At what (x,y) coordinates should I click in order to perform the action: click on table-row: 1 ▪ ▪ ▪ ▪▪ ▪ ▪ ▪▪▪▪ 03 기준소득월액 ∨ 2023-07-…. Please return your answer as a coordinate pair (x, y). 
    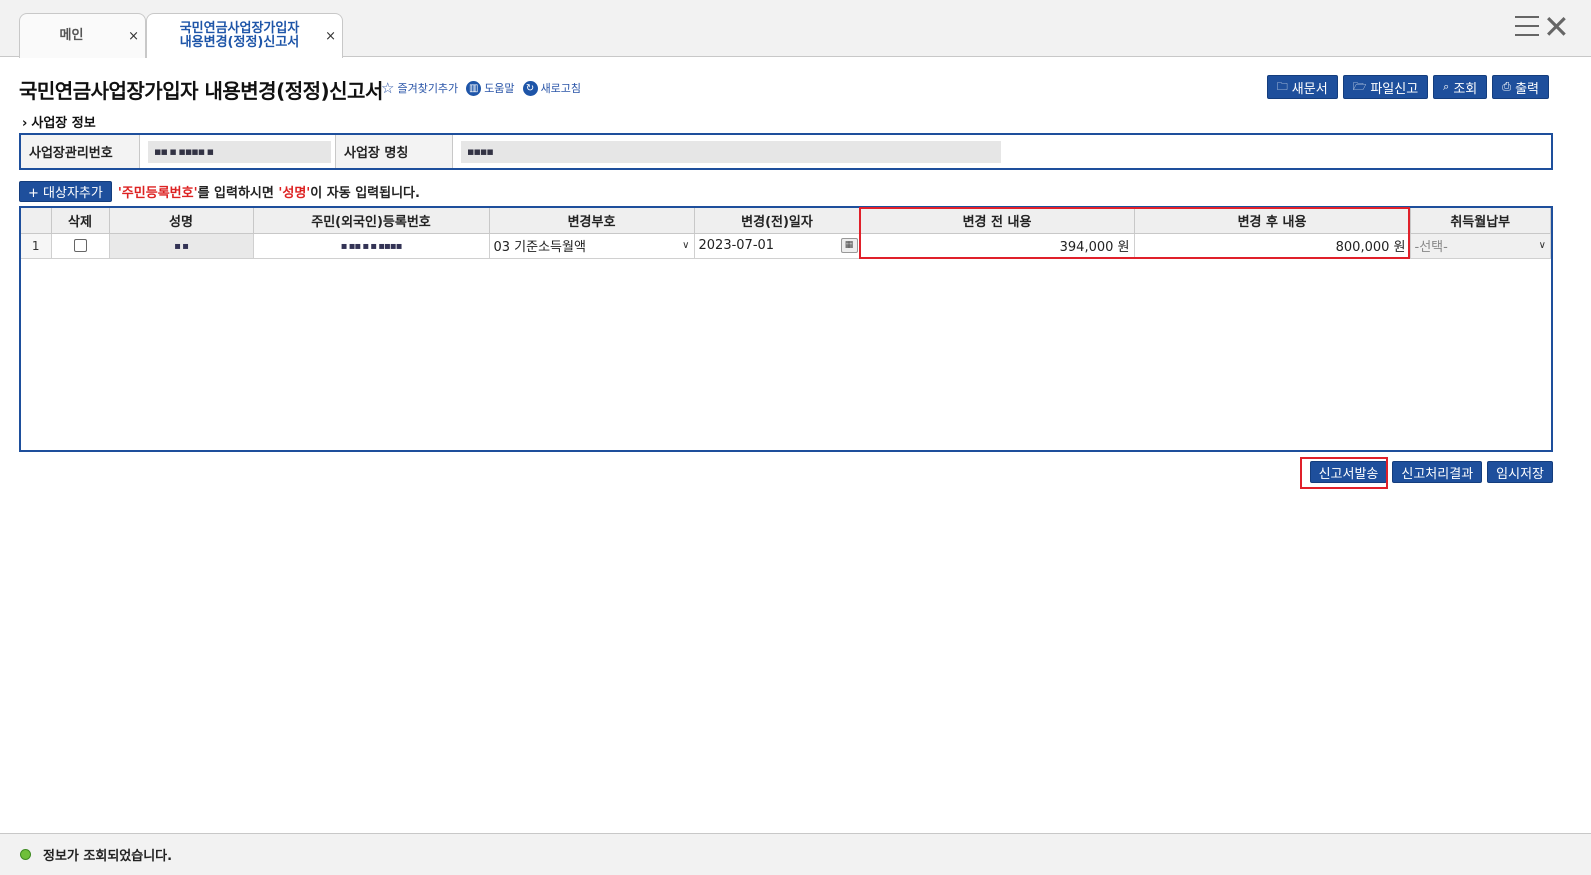
    Looking at the image, I should click on (786, 246).